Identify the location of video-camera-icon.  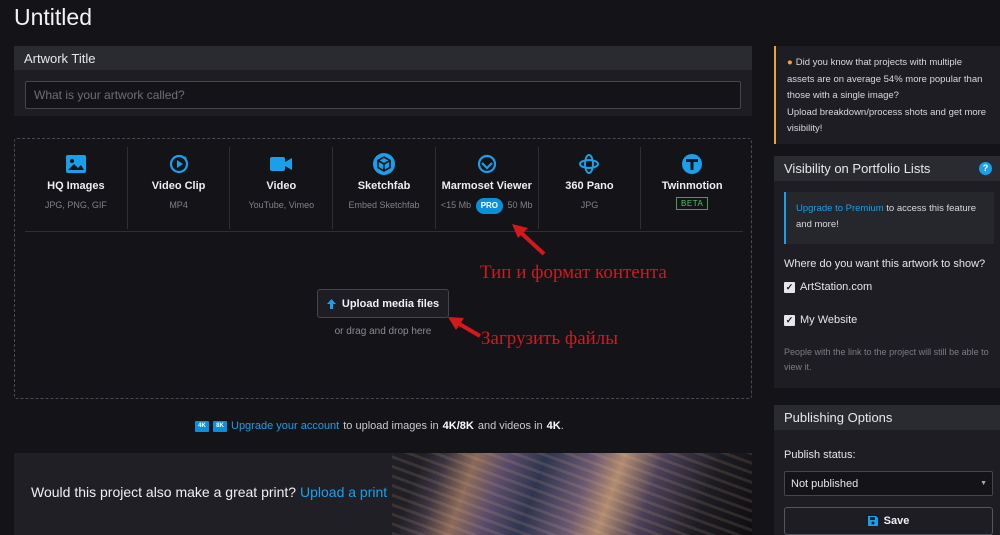
(281, 164).